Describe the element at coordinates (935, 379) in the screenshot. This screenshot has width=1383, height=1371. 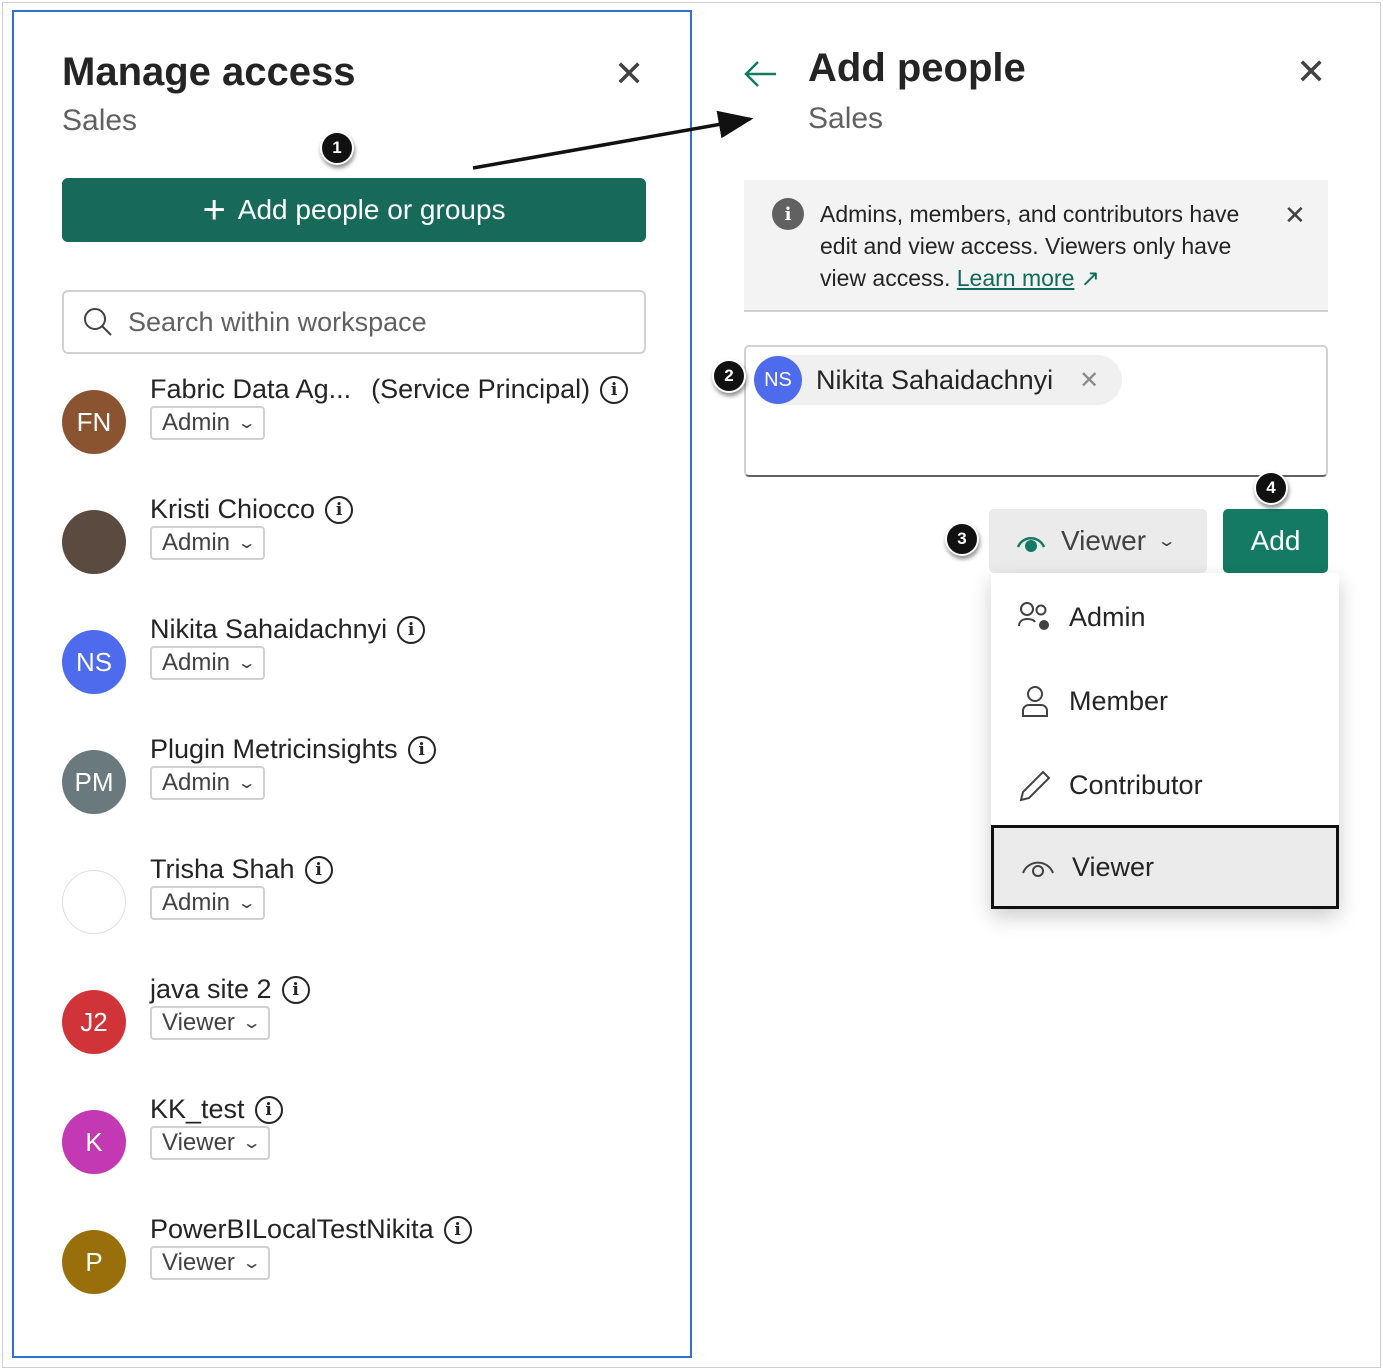
I see `chip-name: Nikita Sahaidachnyi` at that location.